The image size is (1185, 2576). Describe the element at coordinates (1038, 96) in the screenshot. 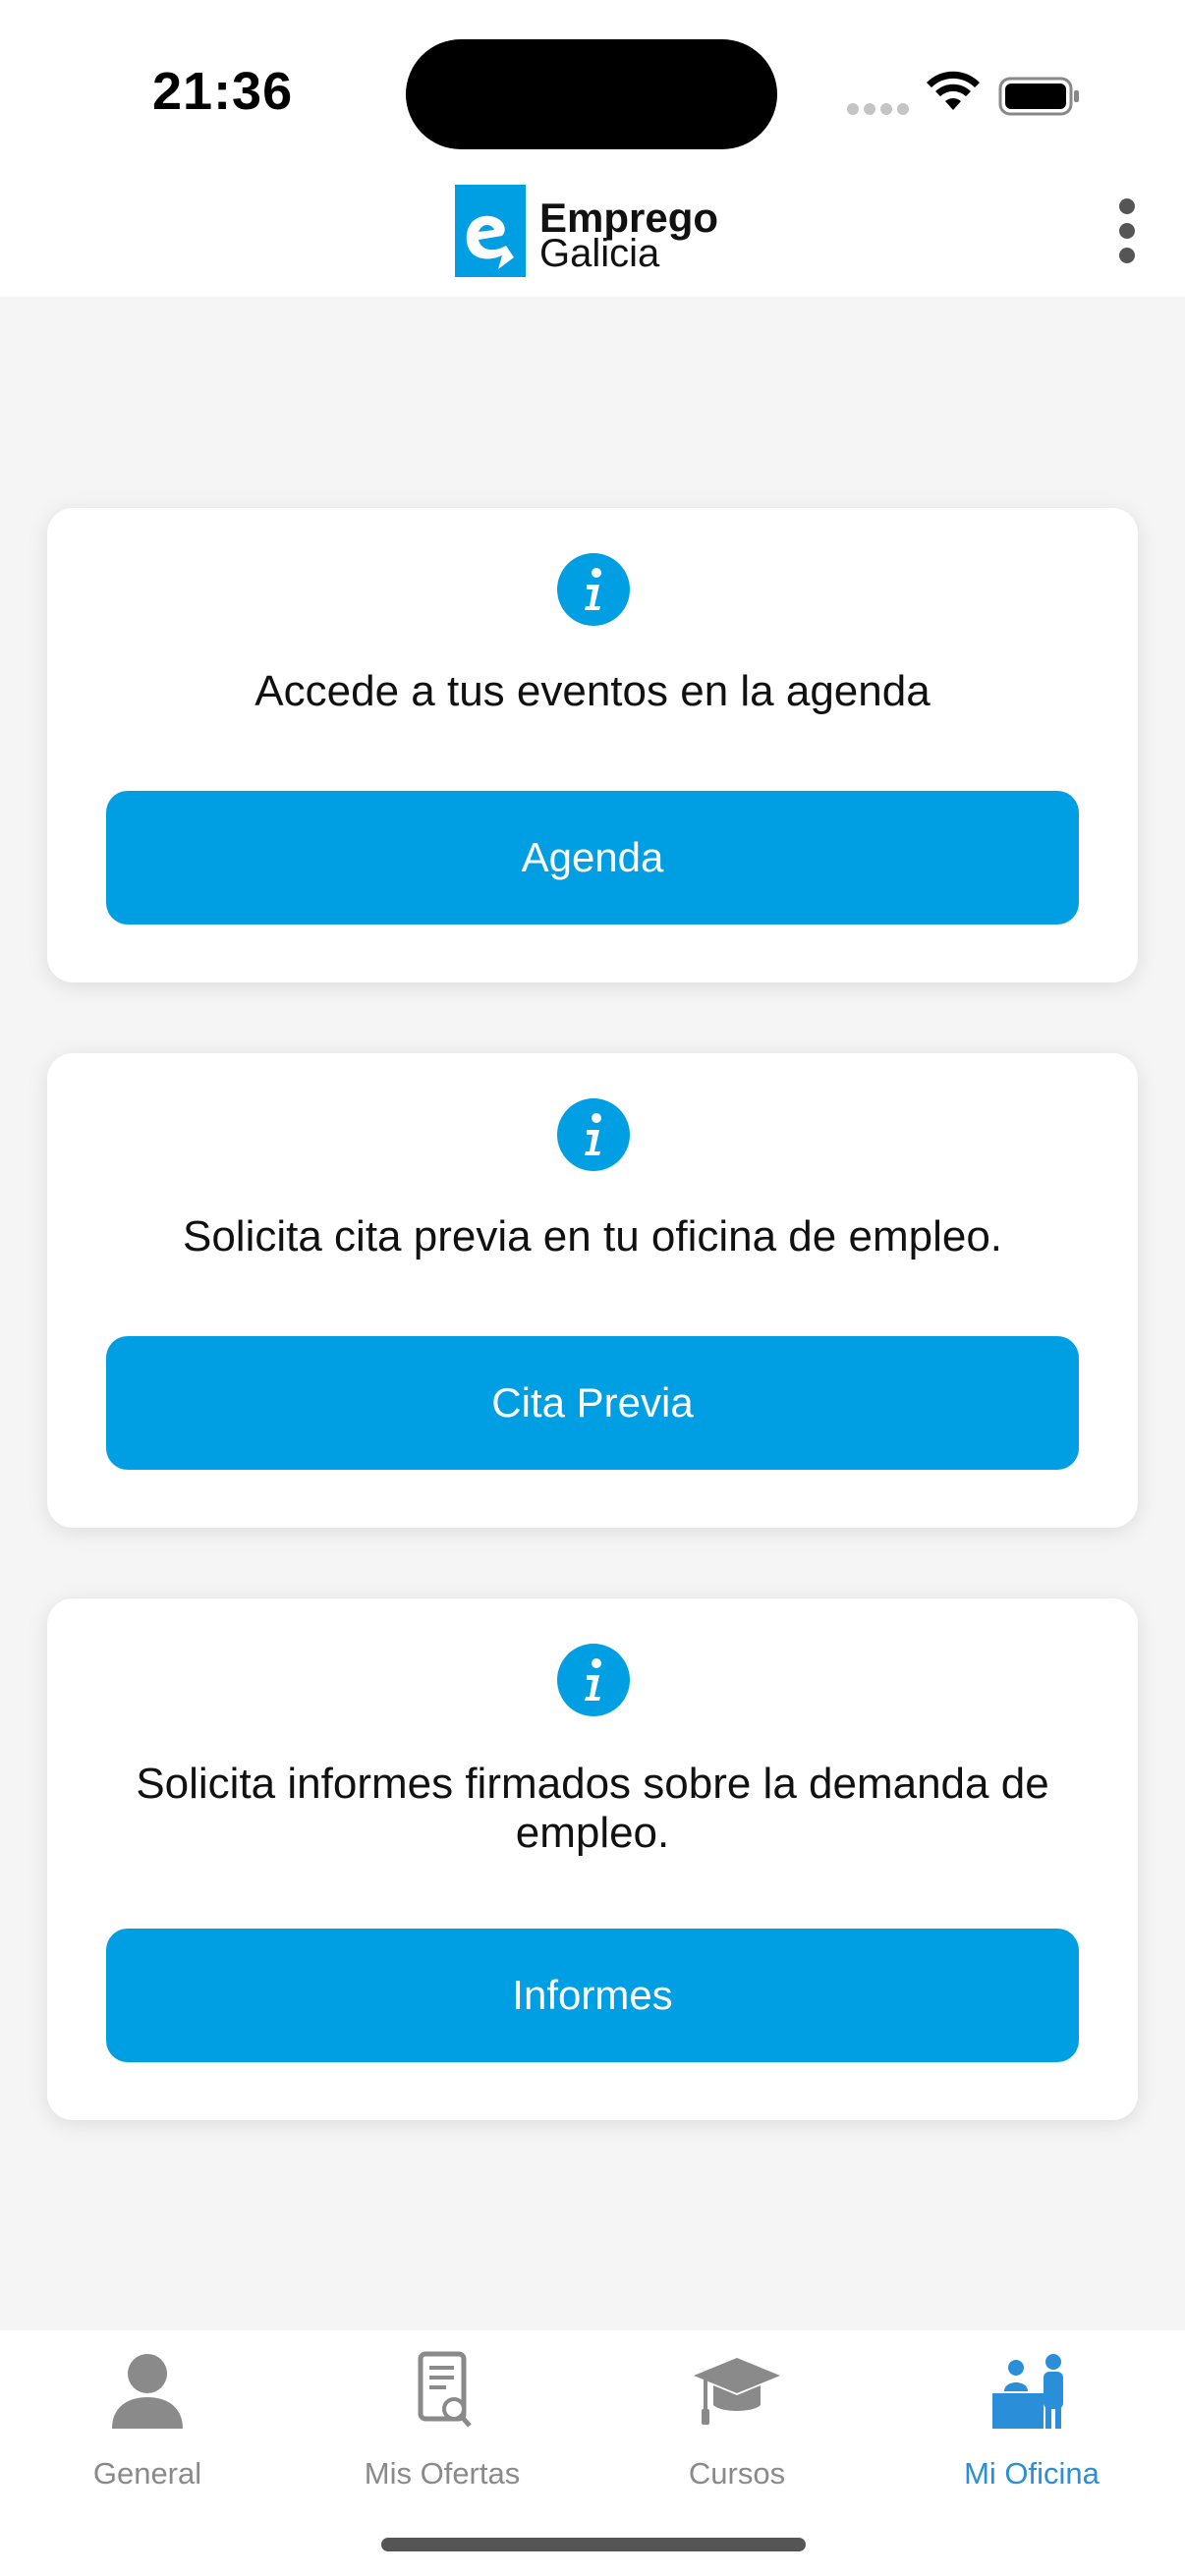

I see `battery-icon` at that location.